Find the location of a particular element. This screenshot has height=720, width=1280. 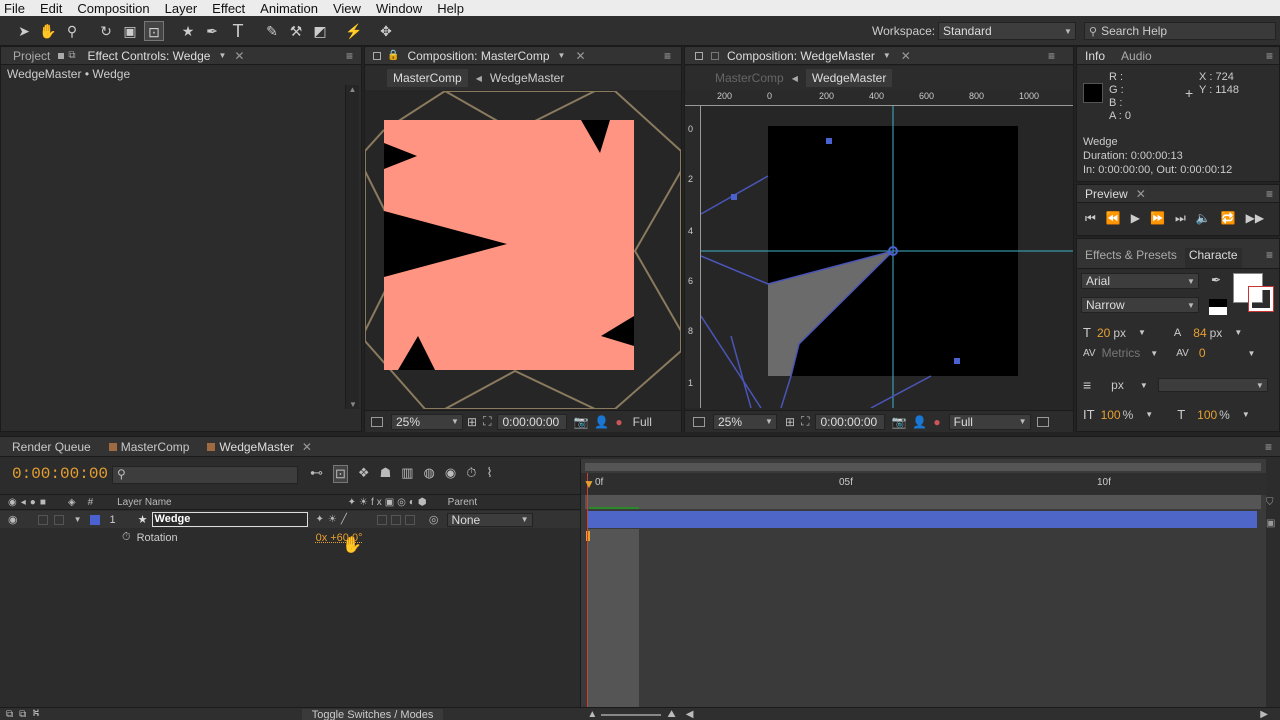

toggle-switches-modes-button: Toggle Switches / Modes is located at coordinates (372, 714).